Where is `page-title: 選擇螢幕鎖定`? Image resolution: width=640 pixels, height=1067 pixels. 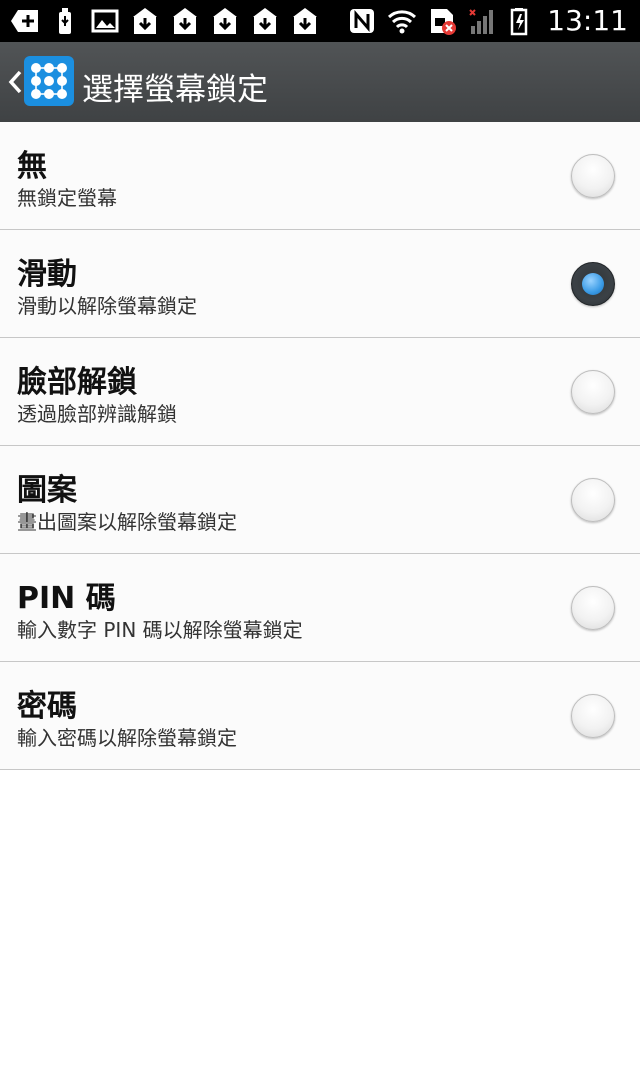 page-title: 選擇螢幕鎖定 is located at coordinates (175, 90).